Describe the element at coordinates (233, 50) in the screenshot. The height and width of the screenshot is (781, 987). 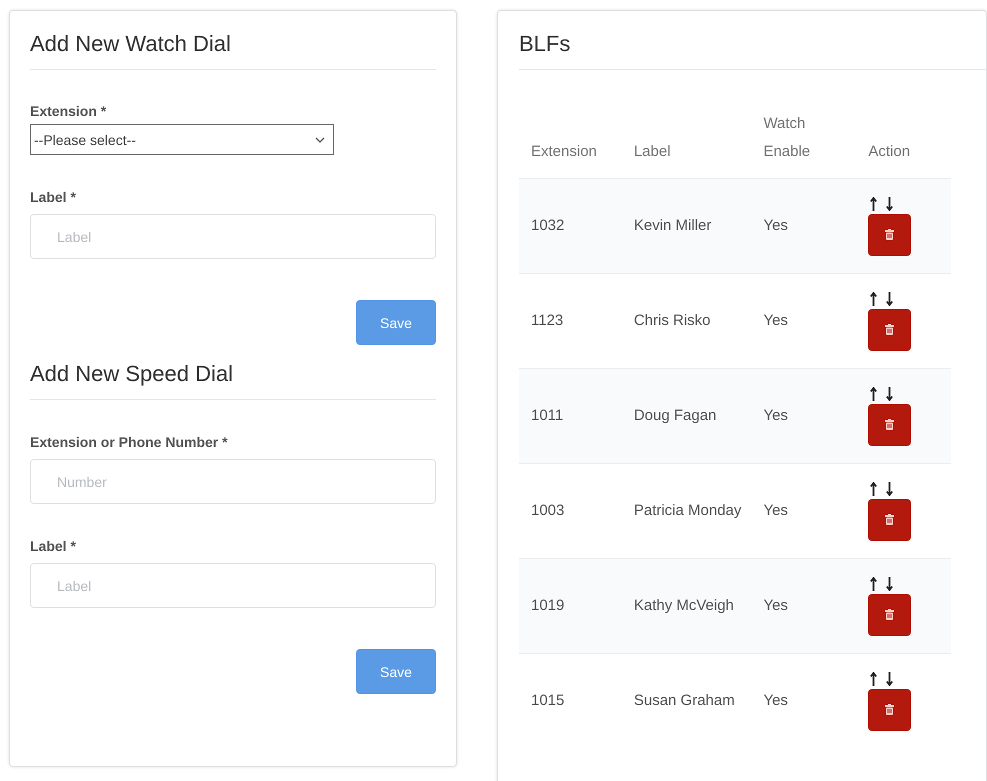
I see `section-title: Add New Watch Dial` at that location.